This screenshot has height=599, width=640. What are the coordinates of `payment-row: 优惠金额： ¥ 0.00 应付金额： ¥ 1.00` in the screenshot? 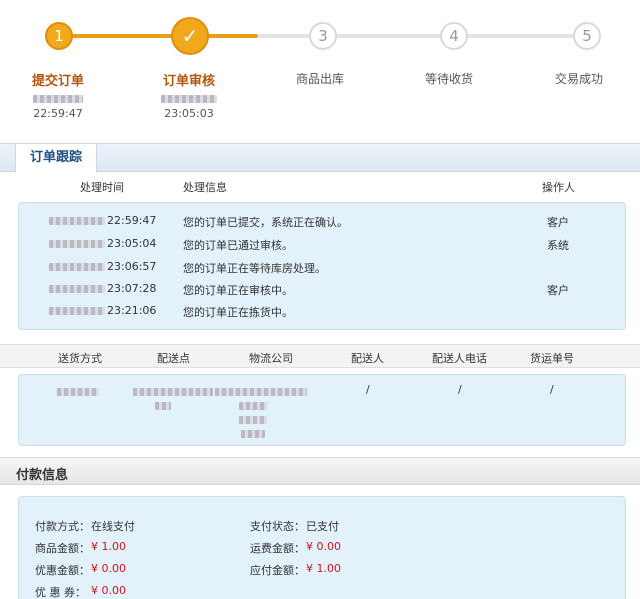 It's located at (322, 569).